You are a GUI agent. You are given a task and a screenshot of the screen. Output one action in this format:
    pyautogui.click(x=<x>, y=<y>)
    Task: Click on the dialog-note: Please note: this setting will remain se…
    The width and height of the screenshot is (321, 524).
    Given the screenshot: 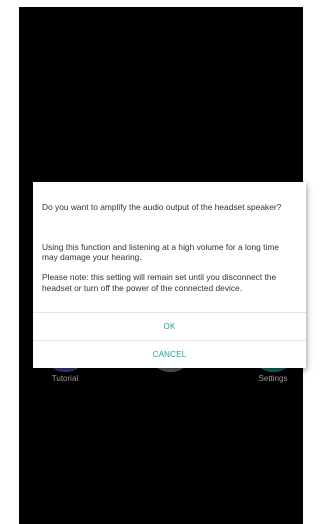 What is the action you would take?
    pyautogui.click(x=159, y=282)
    